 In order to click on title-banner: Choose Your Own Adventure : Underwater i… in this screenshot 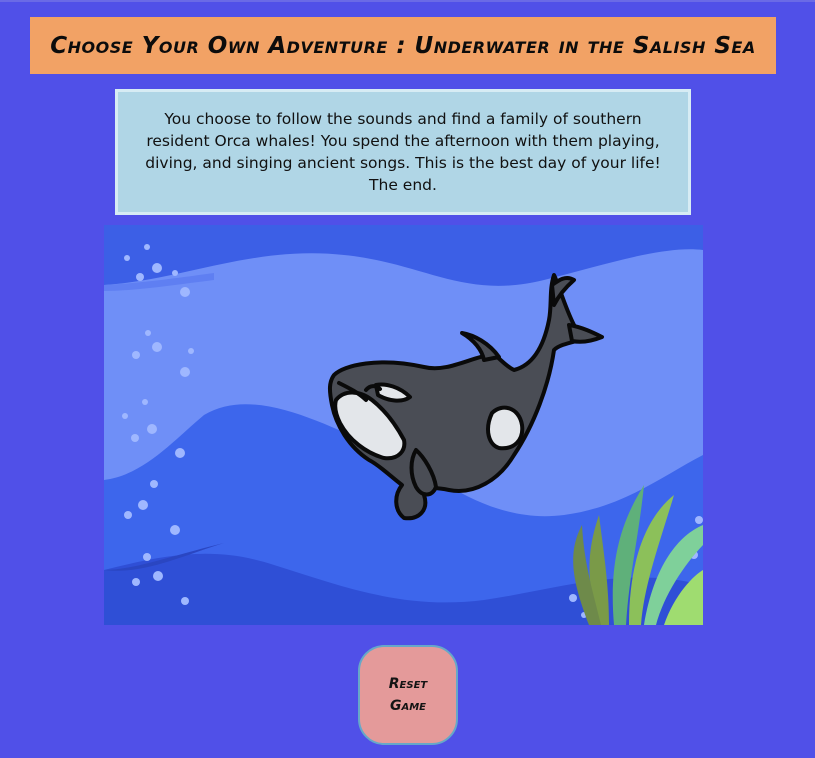, I will do `click(403, 45)`.